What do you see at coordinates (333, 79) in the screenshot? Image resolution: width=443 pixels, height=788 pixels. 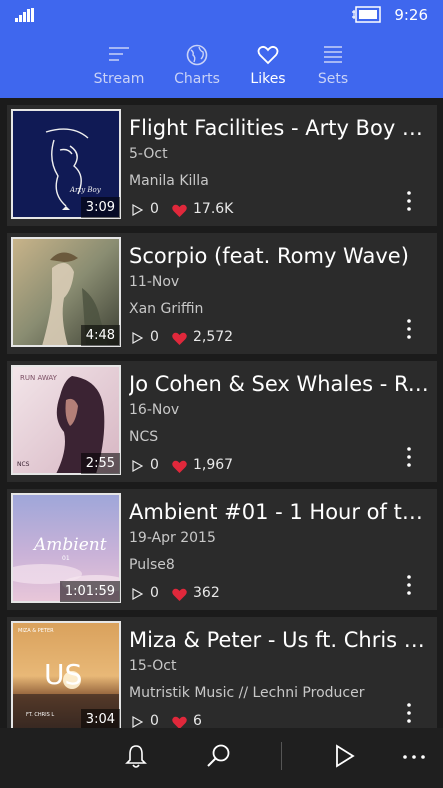 I see `tab-label: Sets` at bounding box center [333, 79].